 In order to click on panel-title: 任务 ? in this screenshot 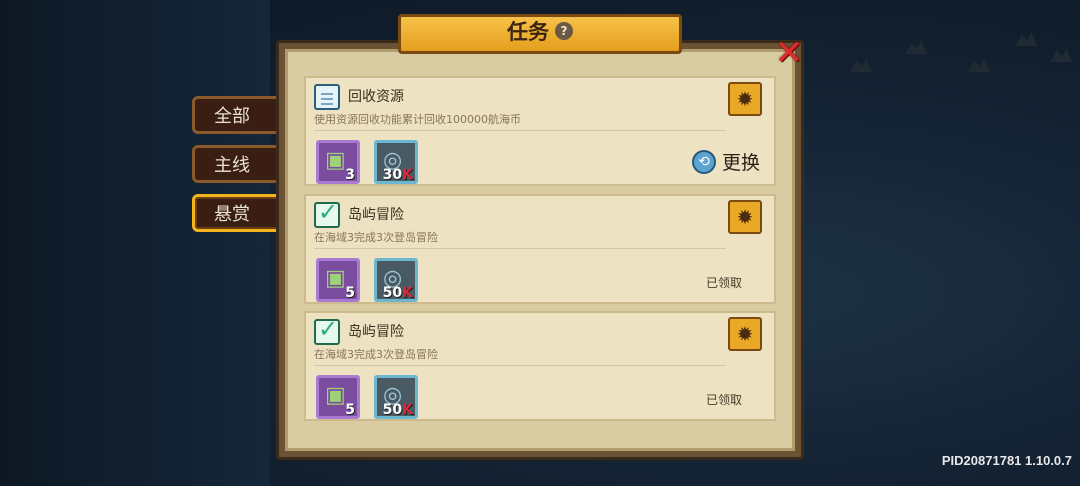, I will do `click(540, 31)`.